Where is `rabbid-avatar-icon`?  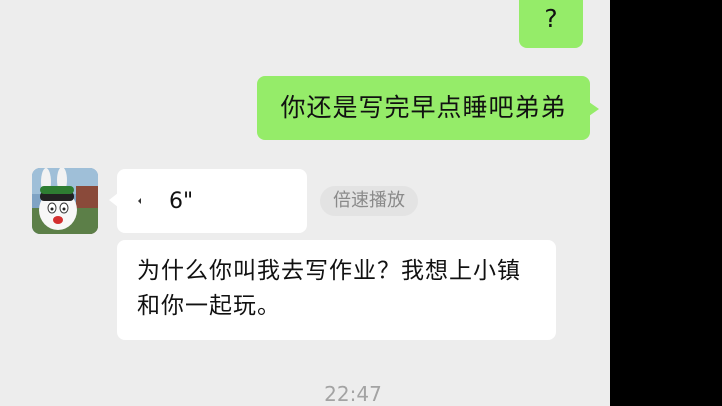 rabbid-avatar-icon is located at coordinates (65, 201).